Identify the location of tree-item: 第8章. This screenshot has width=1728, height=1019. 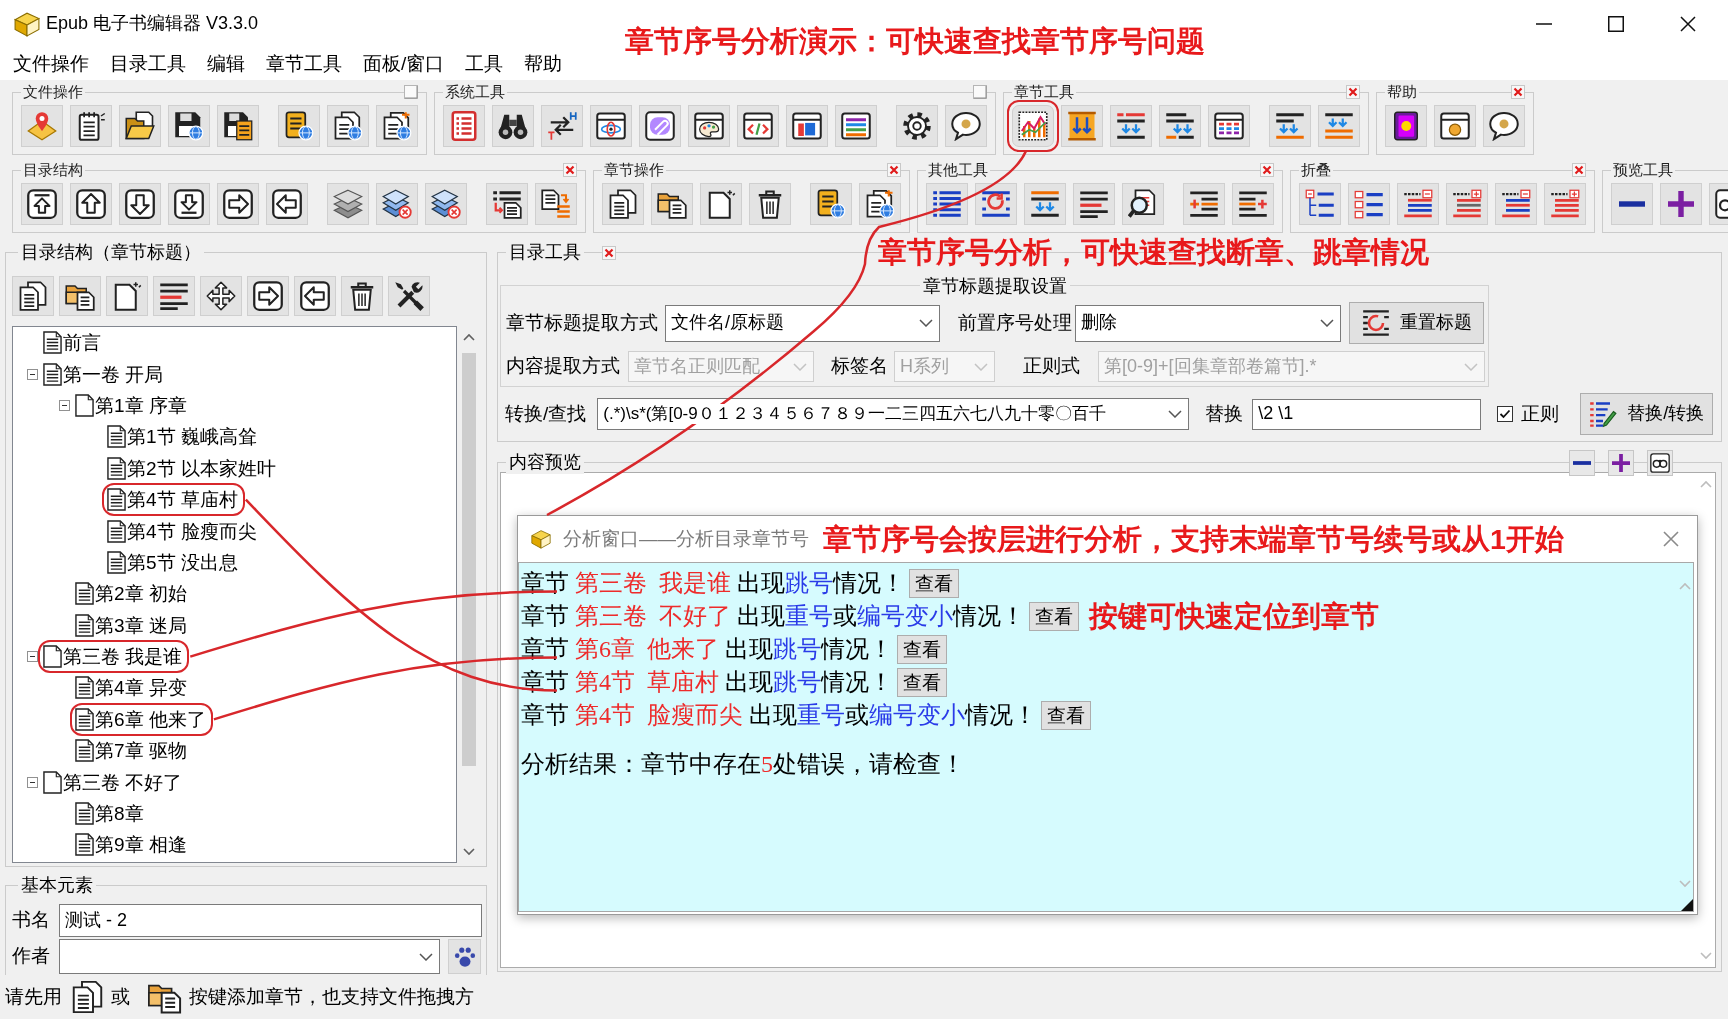
(110, 814).